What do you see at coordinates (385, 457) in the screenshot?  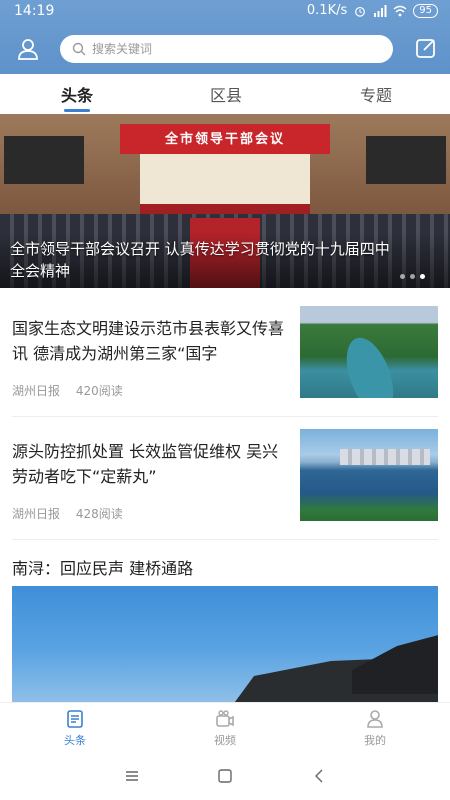 I see `thumbnail-skyline` at bounding box center [385, 457].